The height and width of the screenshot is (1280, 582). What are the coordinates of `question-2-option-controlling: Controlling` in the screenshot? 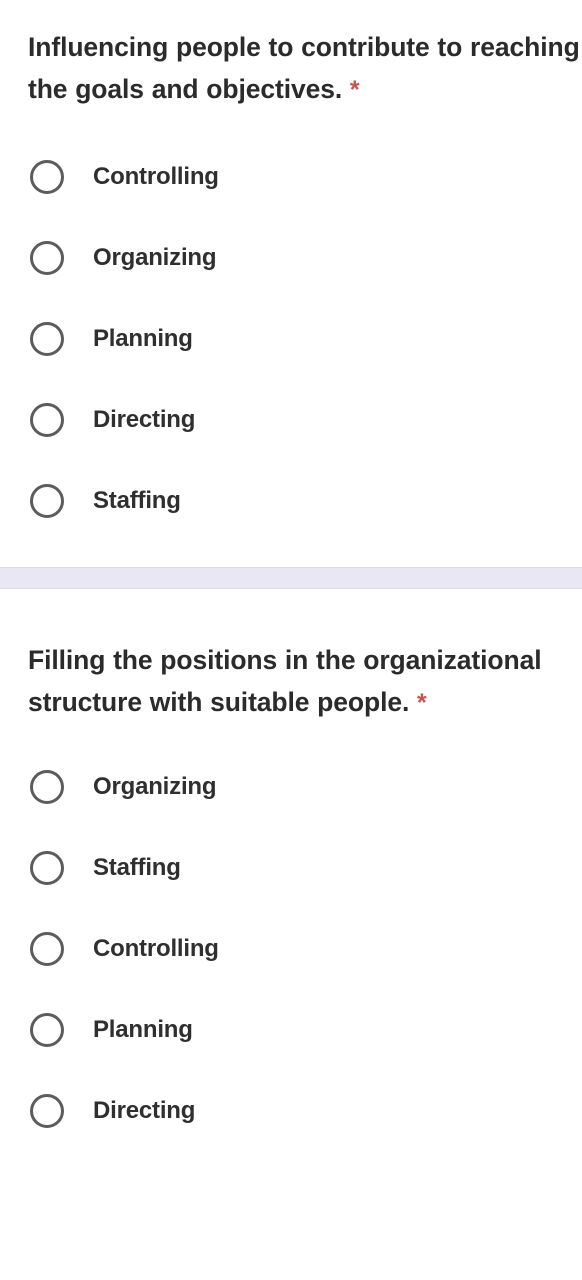 It's located at (291, 948).